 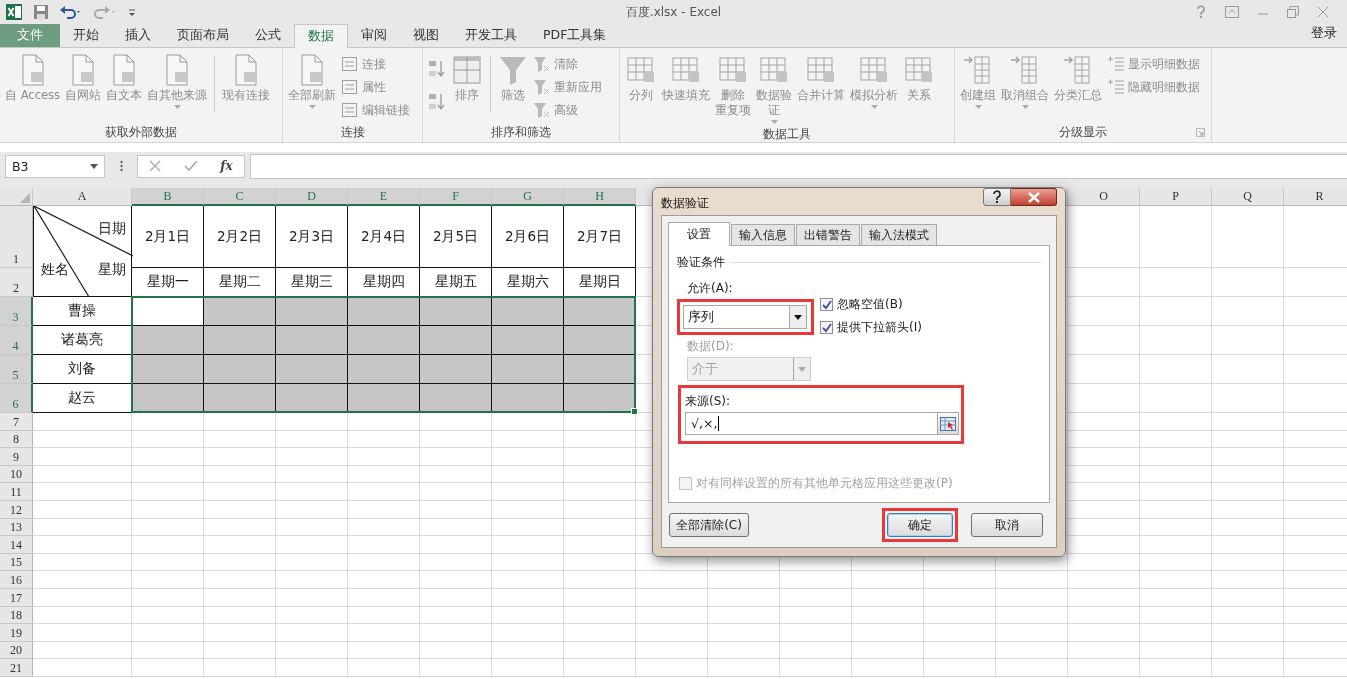 What do you see at coordinates (268, 35) in the screenshot?
I see `ribbon-tab: 公式` at bounding box center [268, 35].